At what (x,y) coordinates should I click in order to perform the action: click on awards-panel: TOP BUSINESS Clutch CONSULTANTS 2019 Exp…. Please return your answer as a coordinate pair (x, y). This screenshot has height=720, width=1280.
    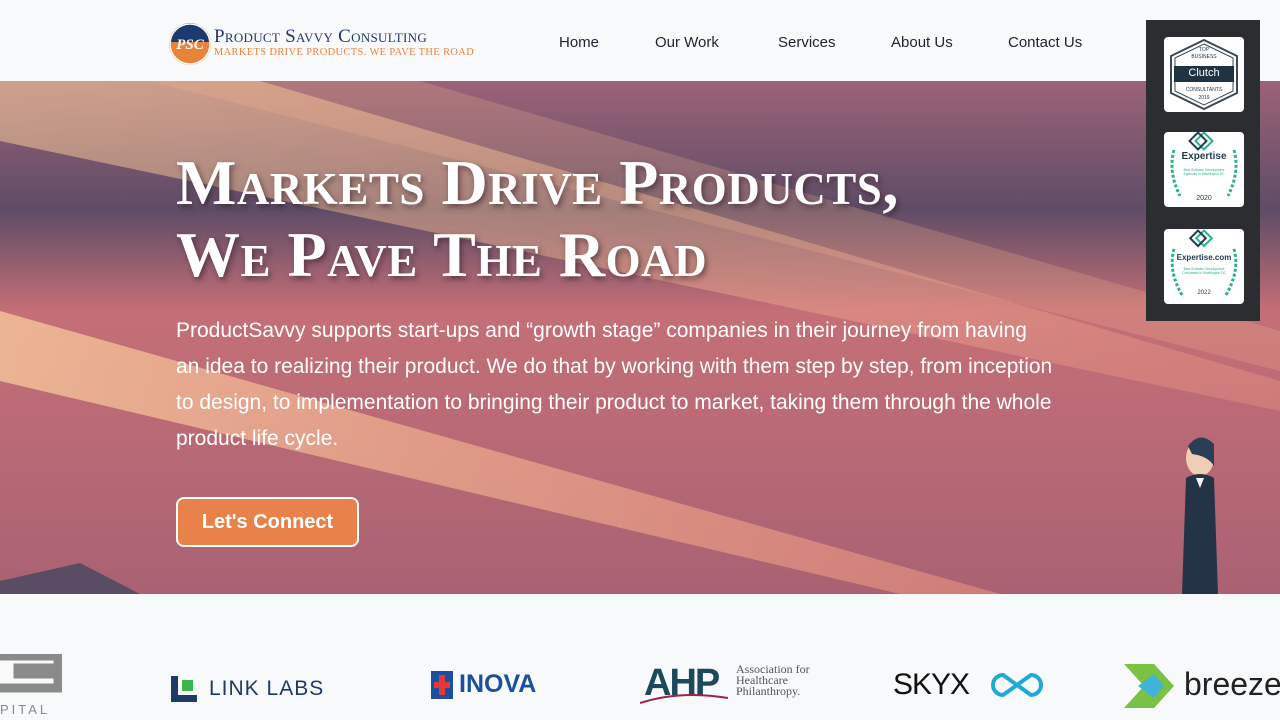
    Looking at the image, I should click on (1203, 170).